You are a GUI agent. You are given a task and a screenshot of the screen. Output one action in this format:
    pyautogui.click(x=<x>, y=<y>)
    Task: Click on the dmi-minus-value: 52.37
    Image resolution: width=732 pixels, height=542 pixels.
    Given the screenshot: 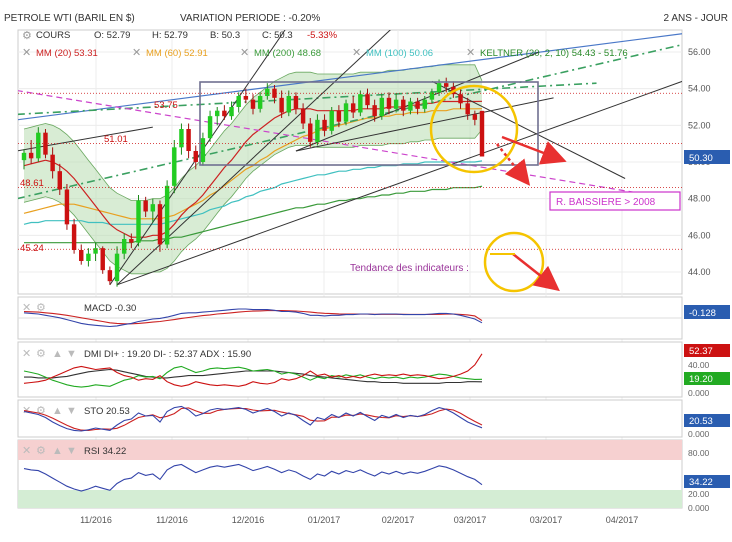 What is the action you would take?
    pyautogui.click(x=701, y=351)
    